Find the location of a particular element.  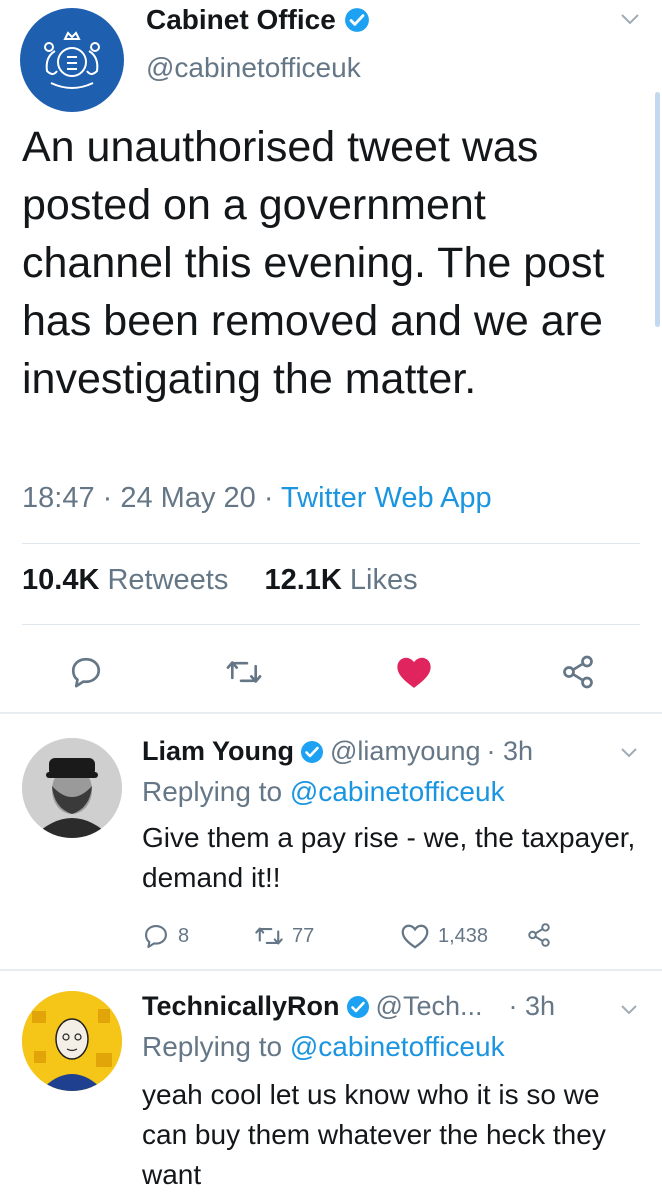

tweet-meta: 18:47 · 24 May 20 · Twitter Web App is located at coordinates (257, 498).